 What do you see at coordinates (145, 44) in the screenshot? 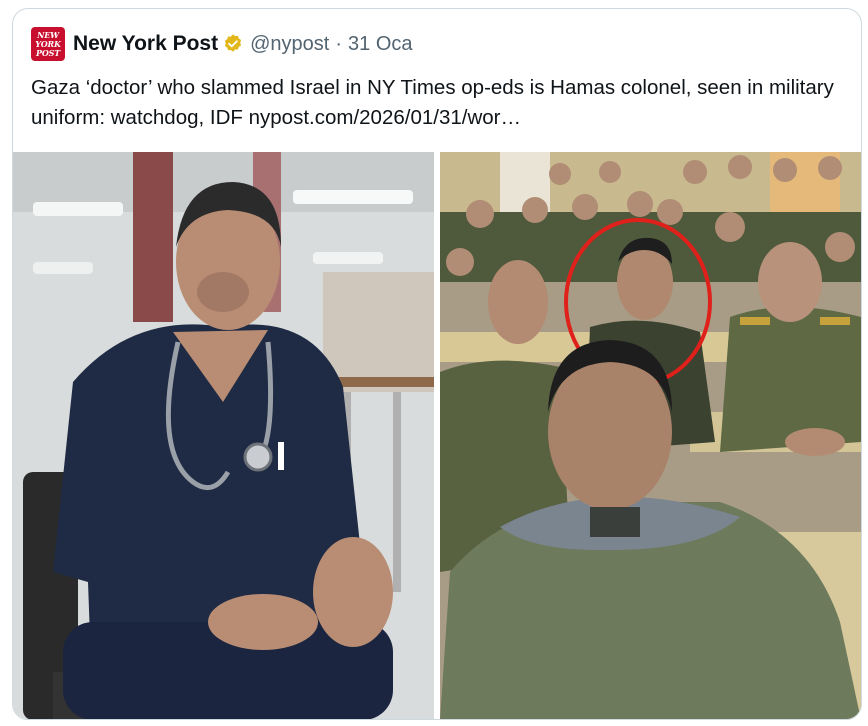
I see `author-name: New York Post` at bounding box center [145, 44].